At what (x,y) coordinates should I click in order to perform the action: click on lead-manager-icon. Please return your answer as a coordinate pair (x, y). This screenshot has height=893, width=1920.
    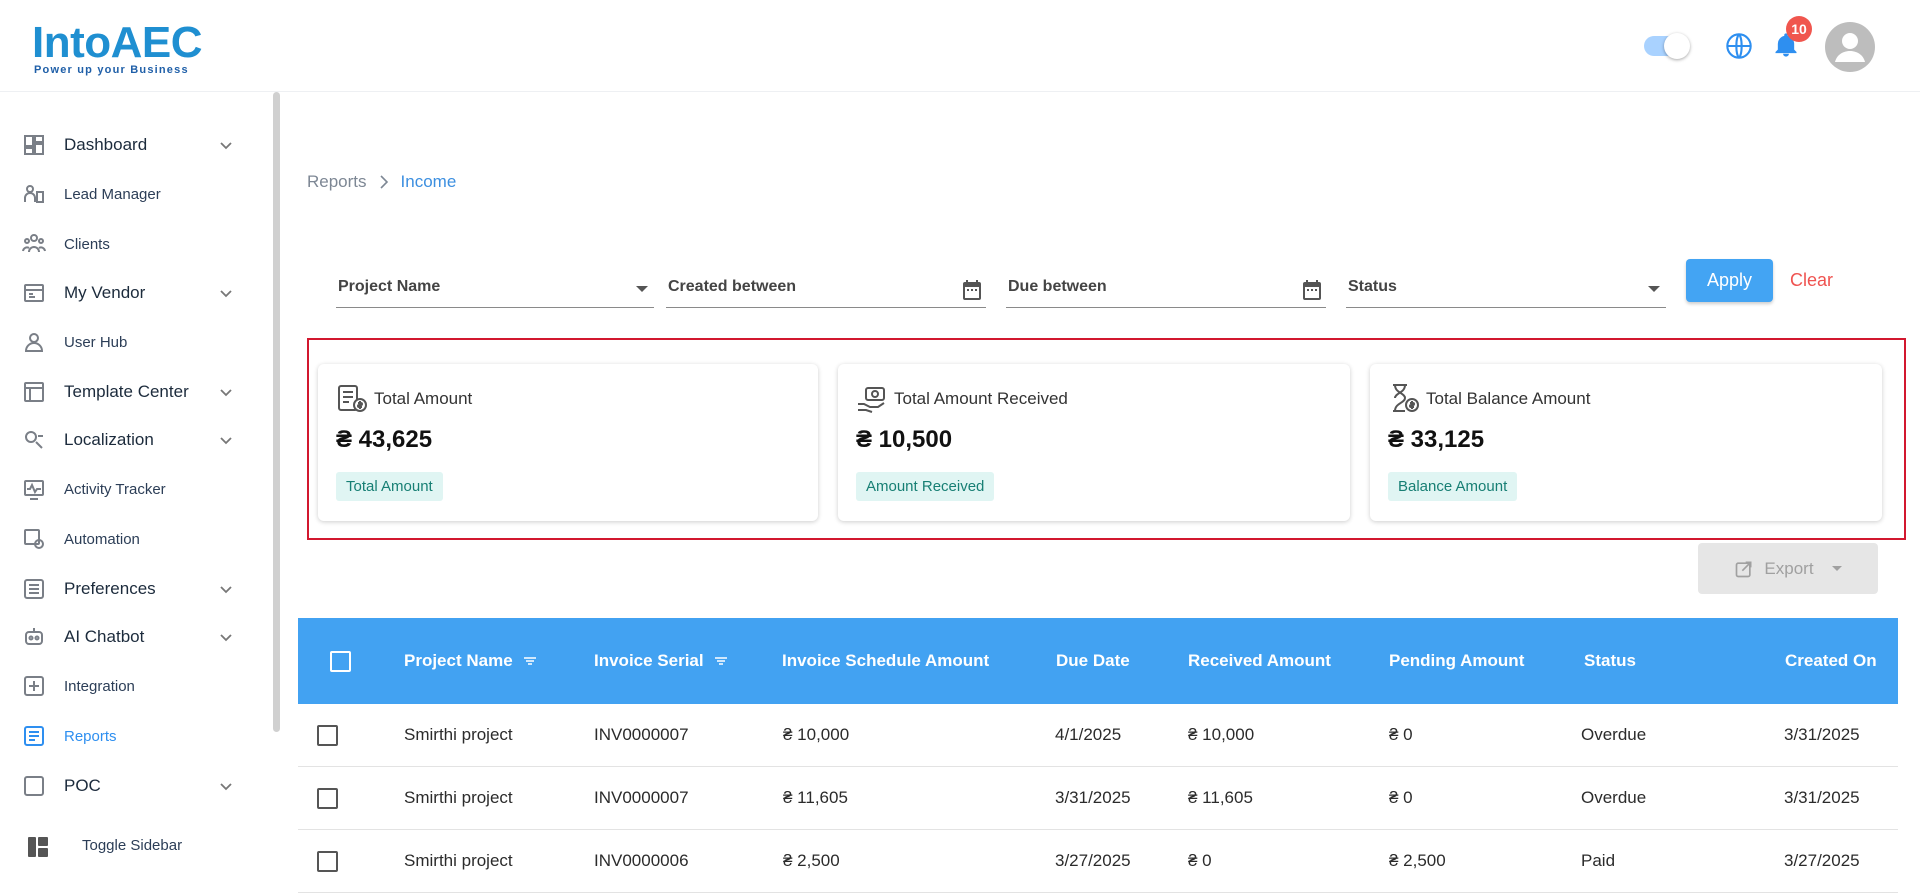
    Looking at the image, I should click on (34, 194).